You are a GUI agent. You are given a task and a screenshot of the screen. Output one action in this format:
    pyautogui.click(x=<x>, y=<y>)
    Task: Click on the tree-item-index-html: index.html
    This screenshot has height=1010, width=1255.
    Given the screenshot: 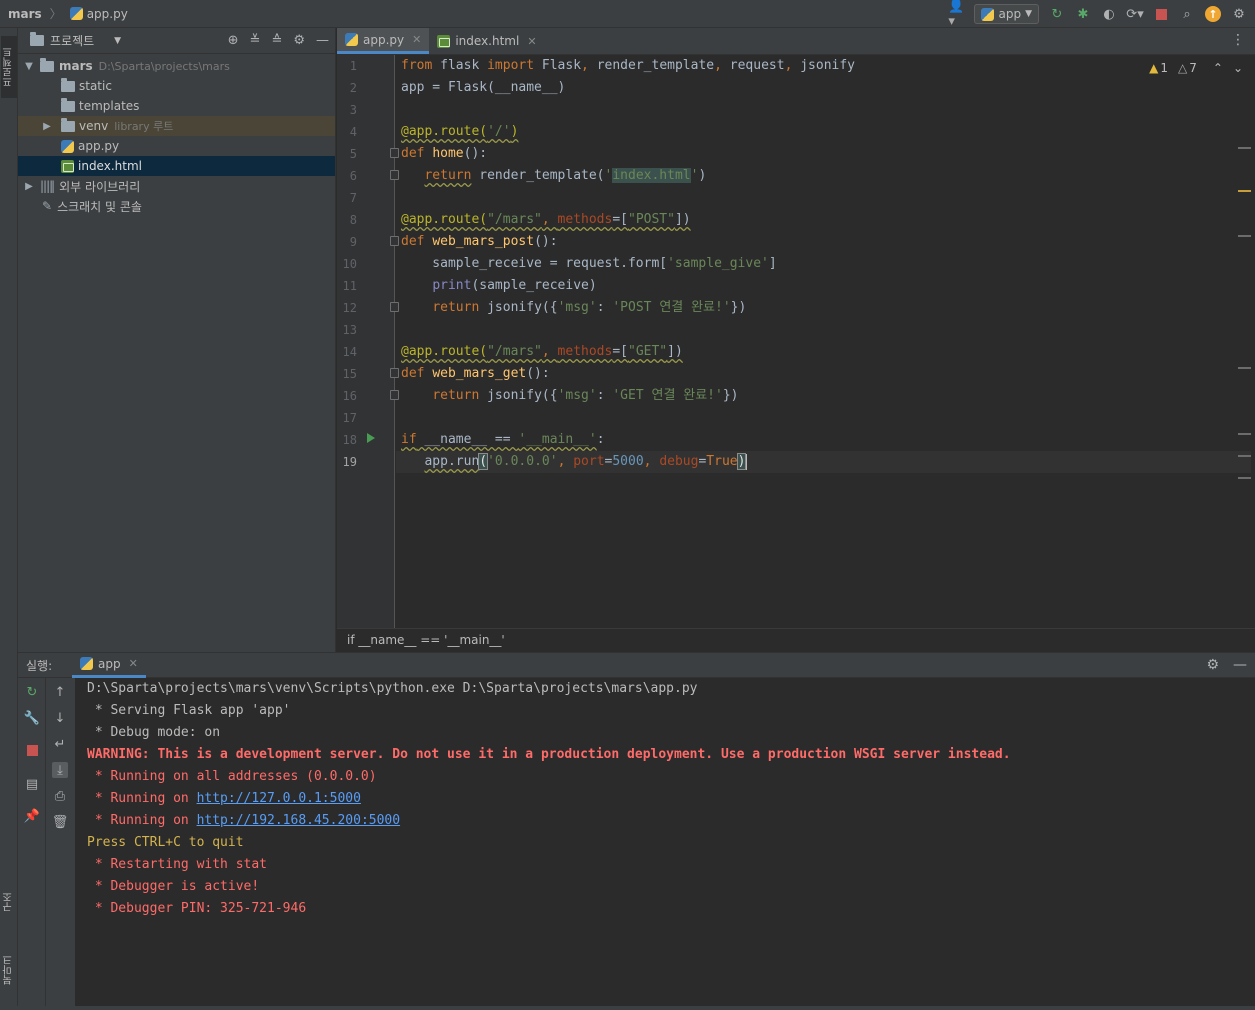 What is the action you would take?
    pyautogui.click(x=176, y=166)
    